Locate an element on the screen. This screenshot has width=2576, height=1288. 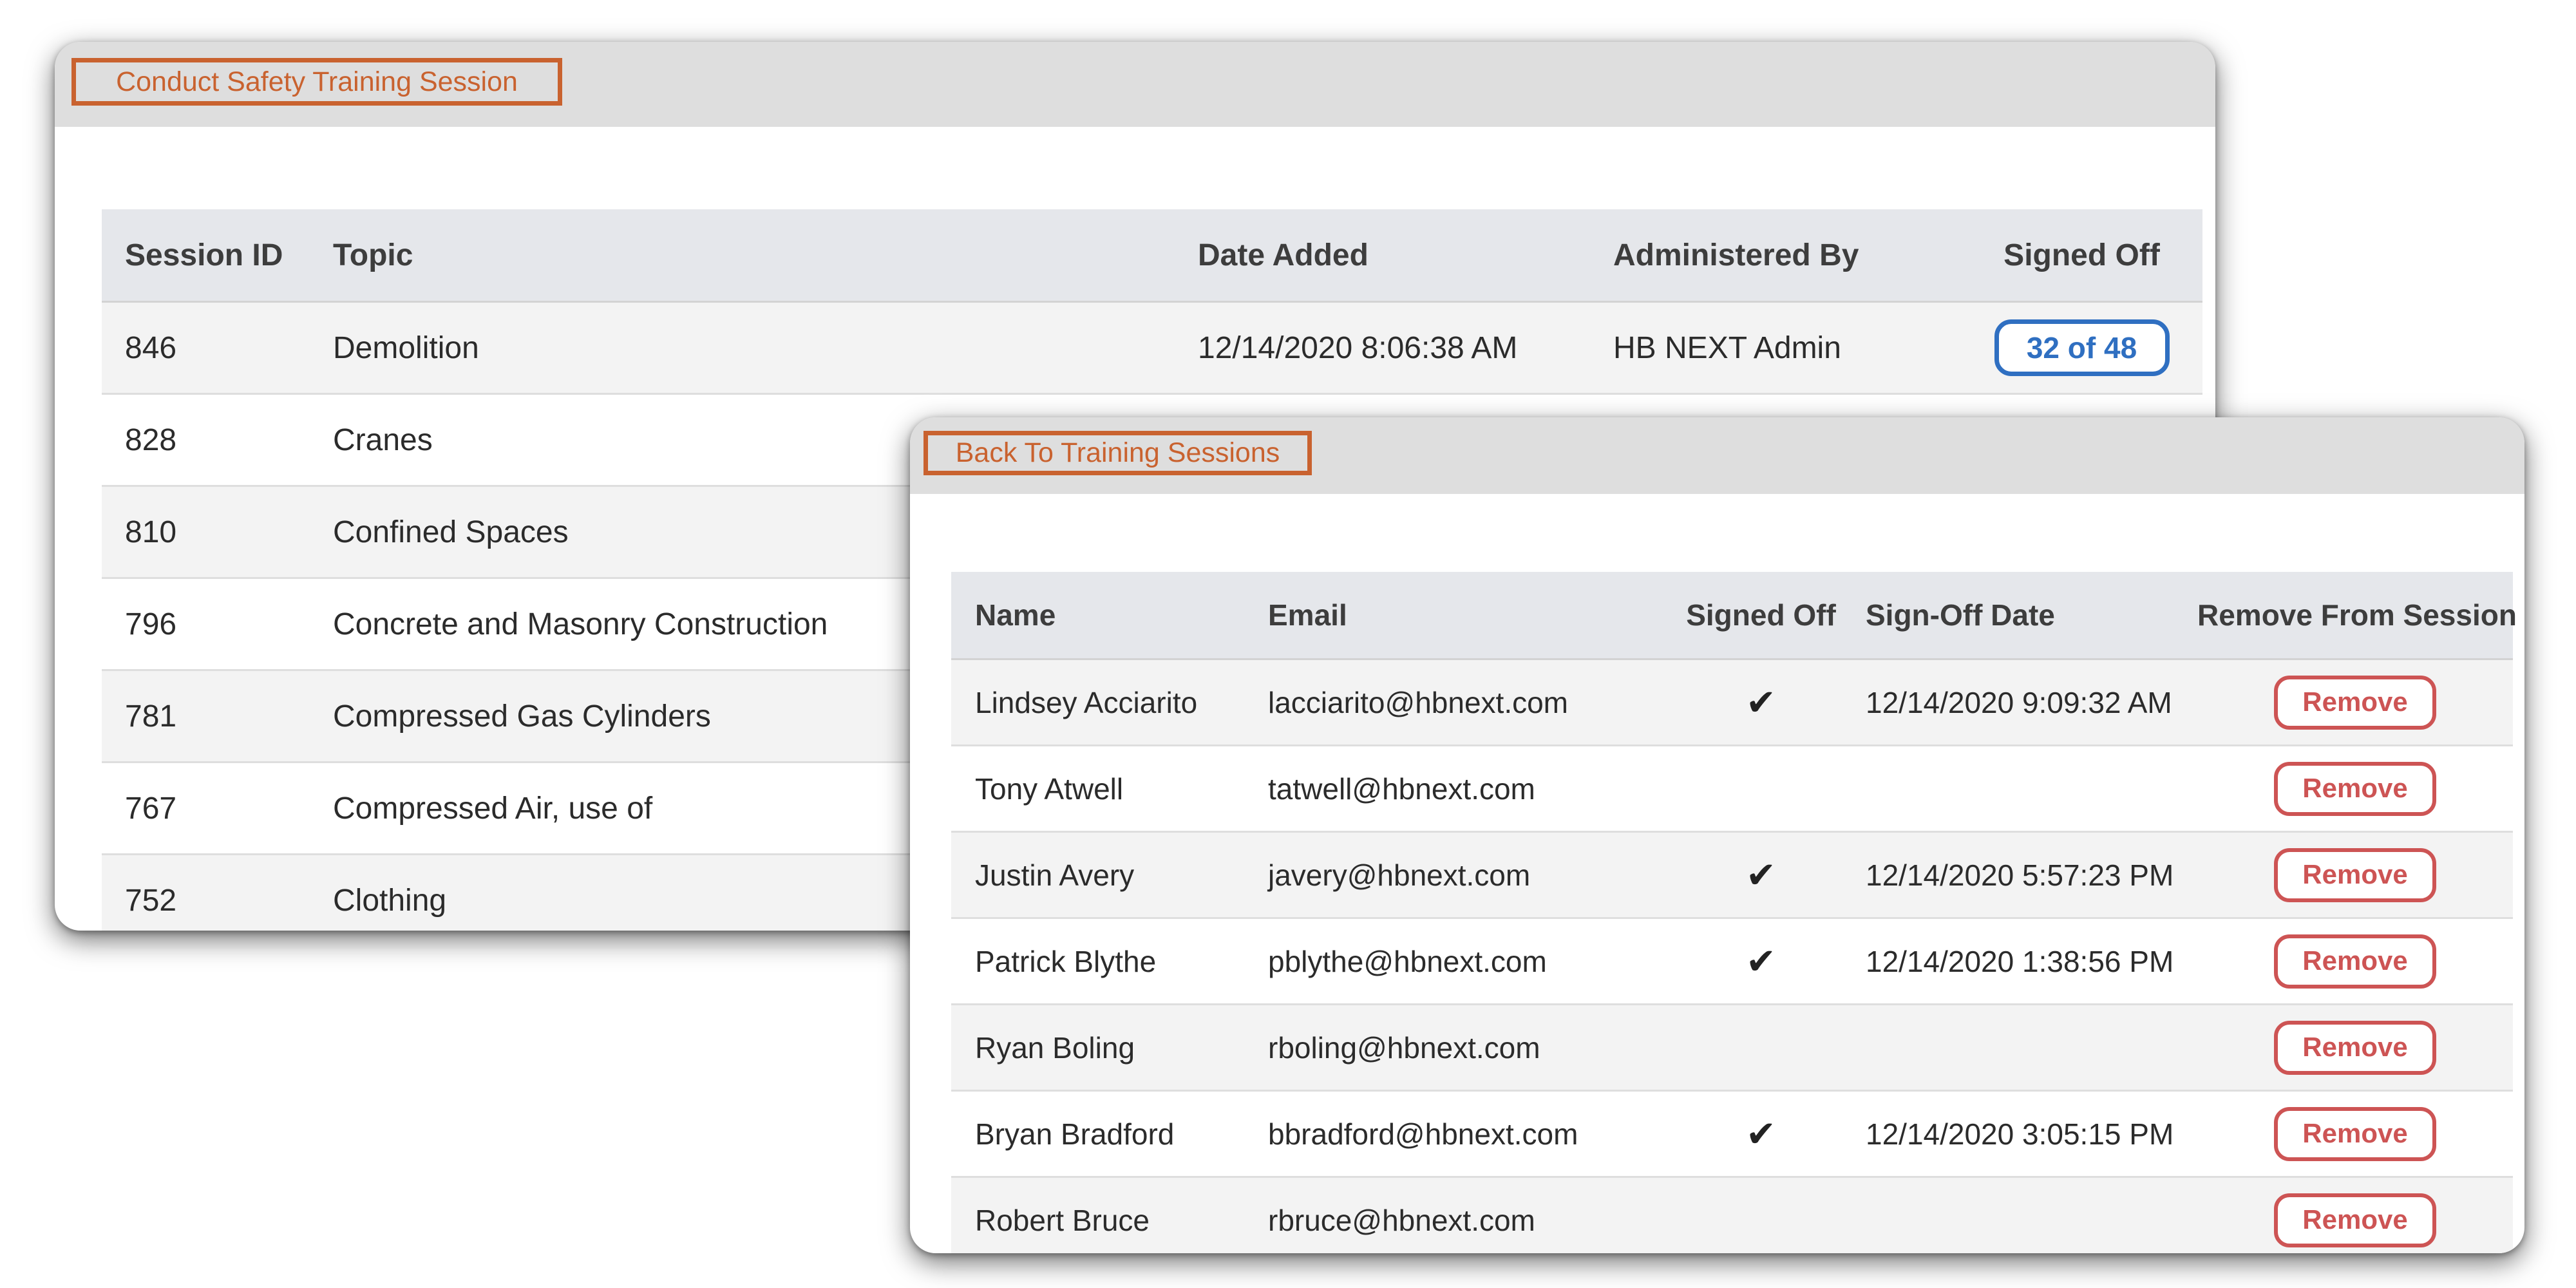
attendee-row: Robert Bruce rbruce@hbnext.com Remove is located at coordinates (1732, 1215).